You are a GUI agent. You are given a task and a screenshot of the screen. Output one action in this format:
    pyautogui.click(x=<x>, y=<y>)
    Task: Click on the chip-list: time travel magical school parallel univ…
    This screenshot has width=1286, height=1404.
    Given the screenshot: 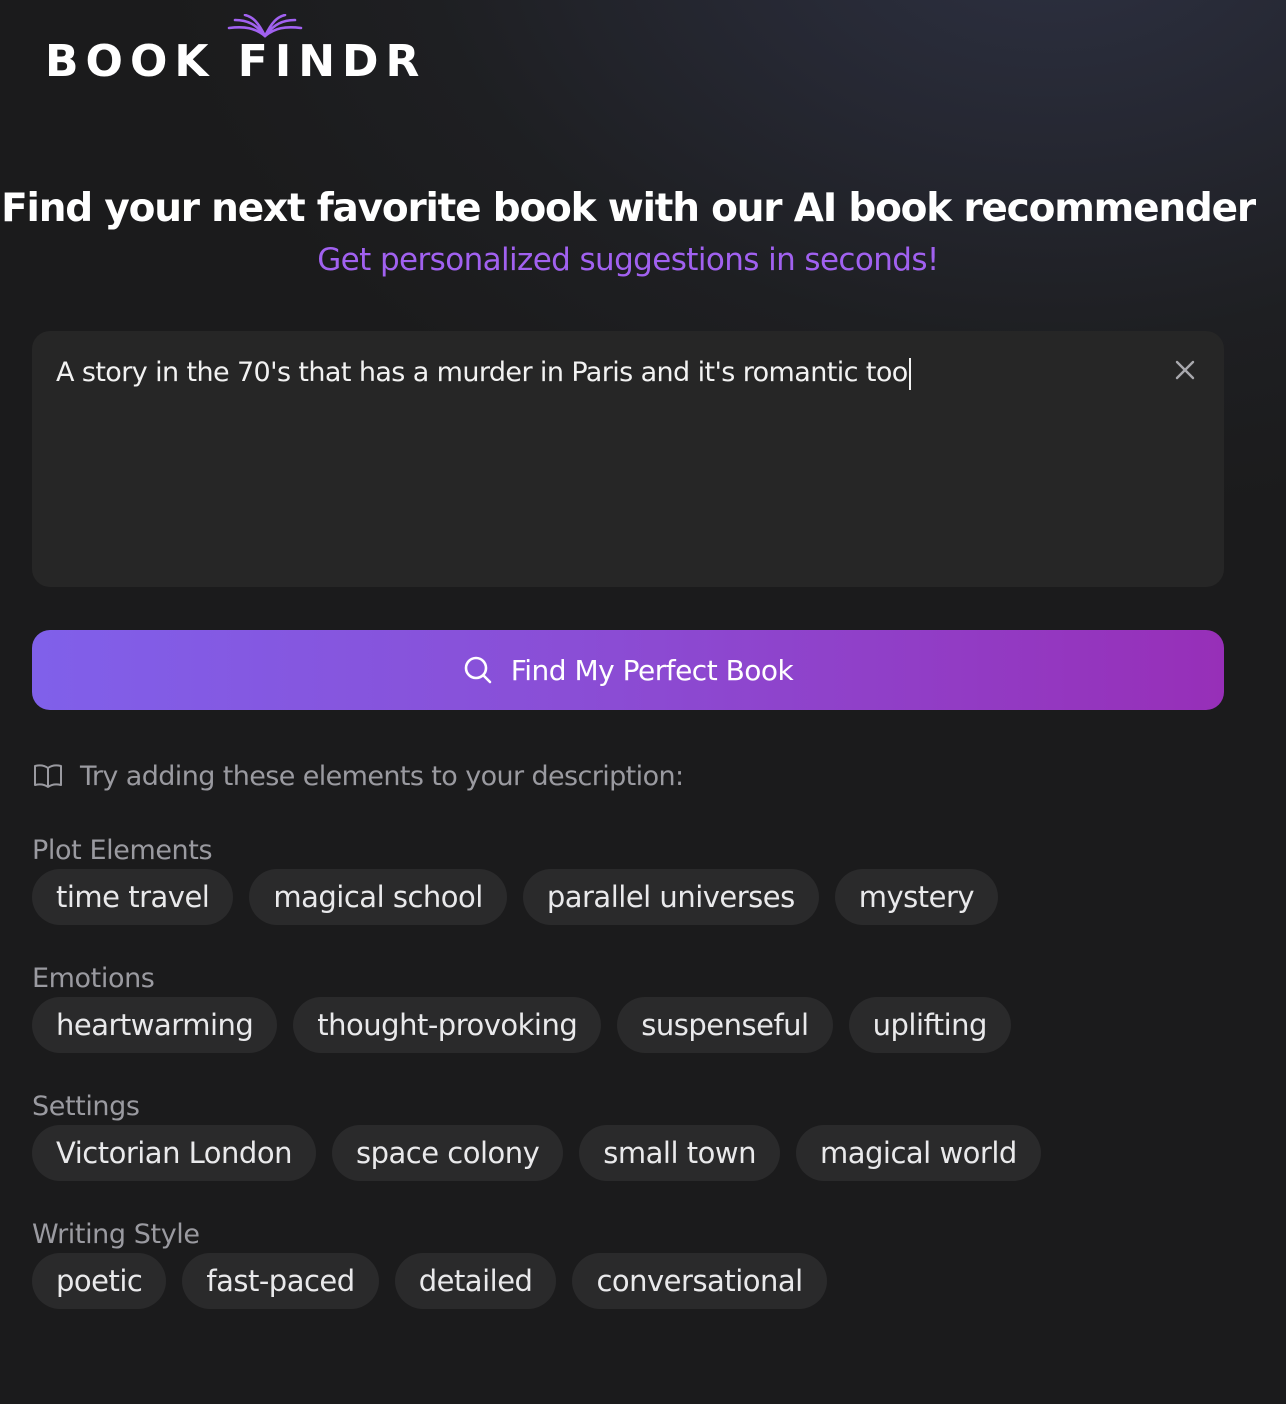 What is the action you would take?
    pyautogui.click(x=515, y=897)
    